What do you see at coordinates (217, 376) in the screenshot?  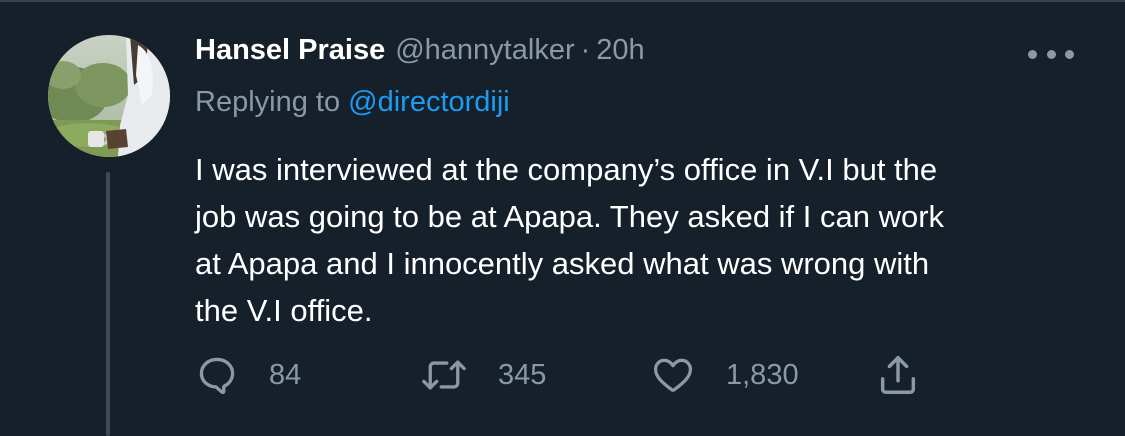 I see `reply-icon` at bounding box center [217, 376].